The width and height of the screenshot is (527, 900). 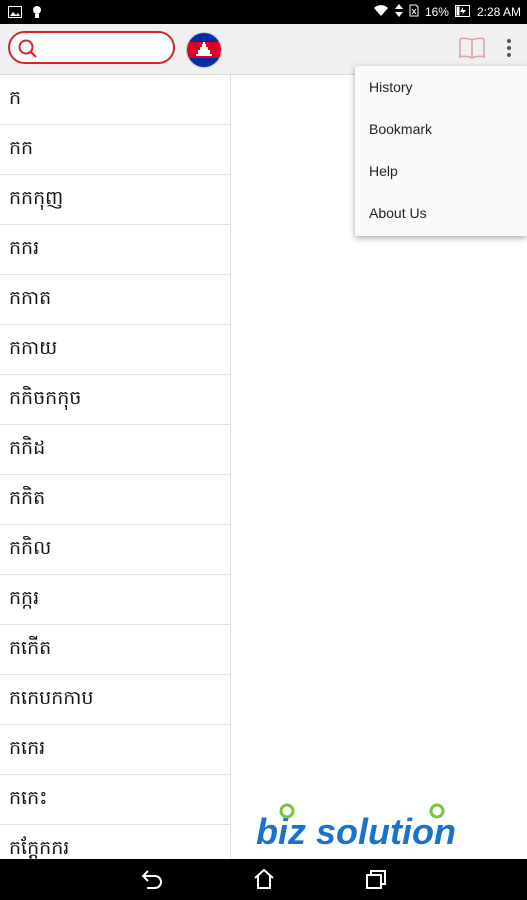 What do you see at coordinates (263, 12) in the screenshot?
I see `status-bar: 16% 2:28 AM` at bounding box center [263, 12].